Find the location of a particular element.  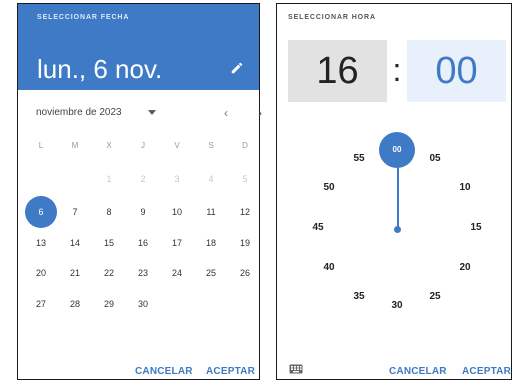

day-cell: 29 is located at coordinates (109, 304).